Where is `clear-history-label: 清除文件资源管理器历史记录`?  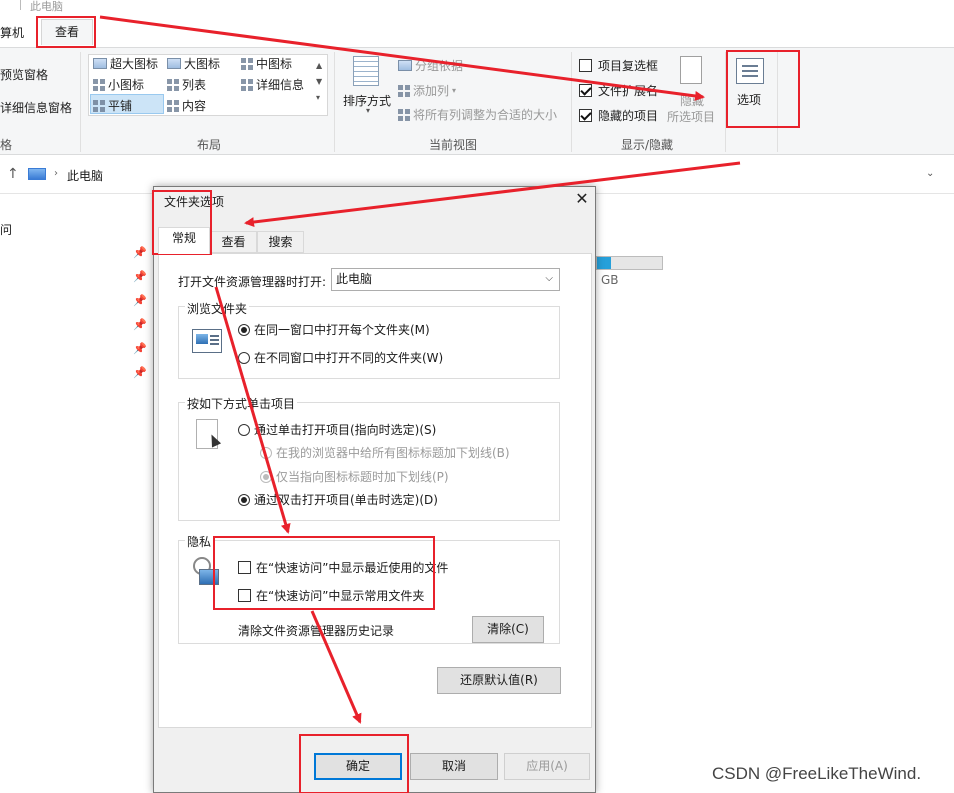
clear-history-label: 清除文件资源管理器历史记录 is located at coordinates (316, 631).